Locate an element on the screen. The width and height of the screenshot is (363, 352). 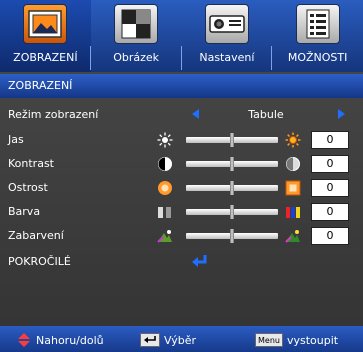
tint-label: Zabarvení is located at coordinates (36, 235).